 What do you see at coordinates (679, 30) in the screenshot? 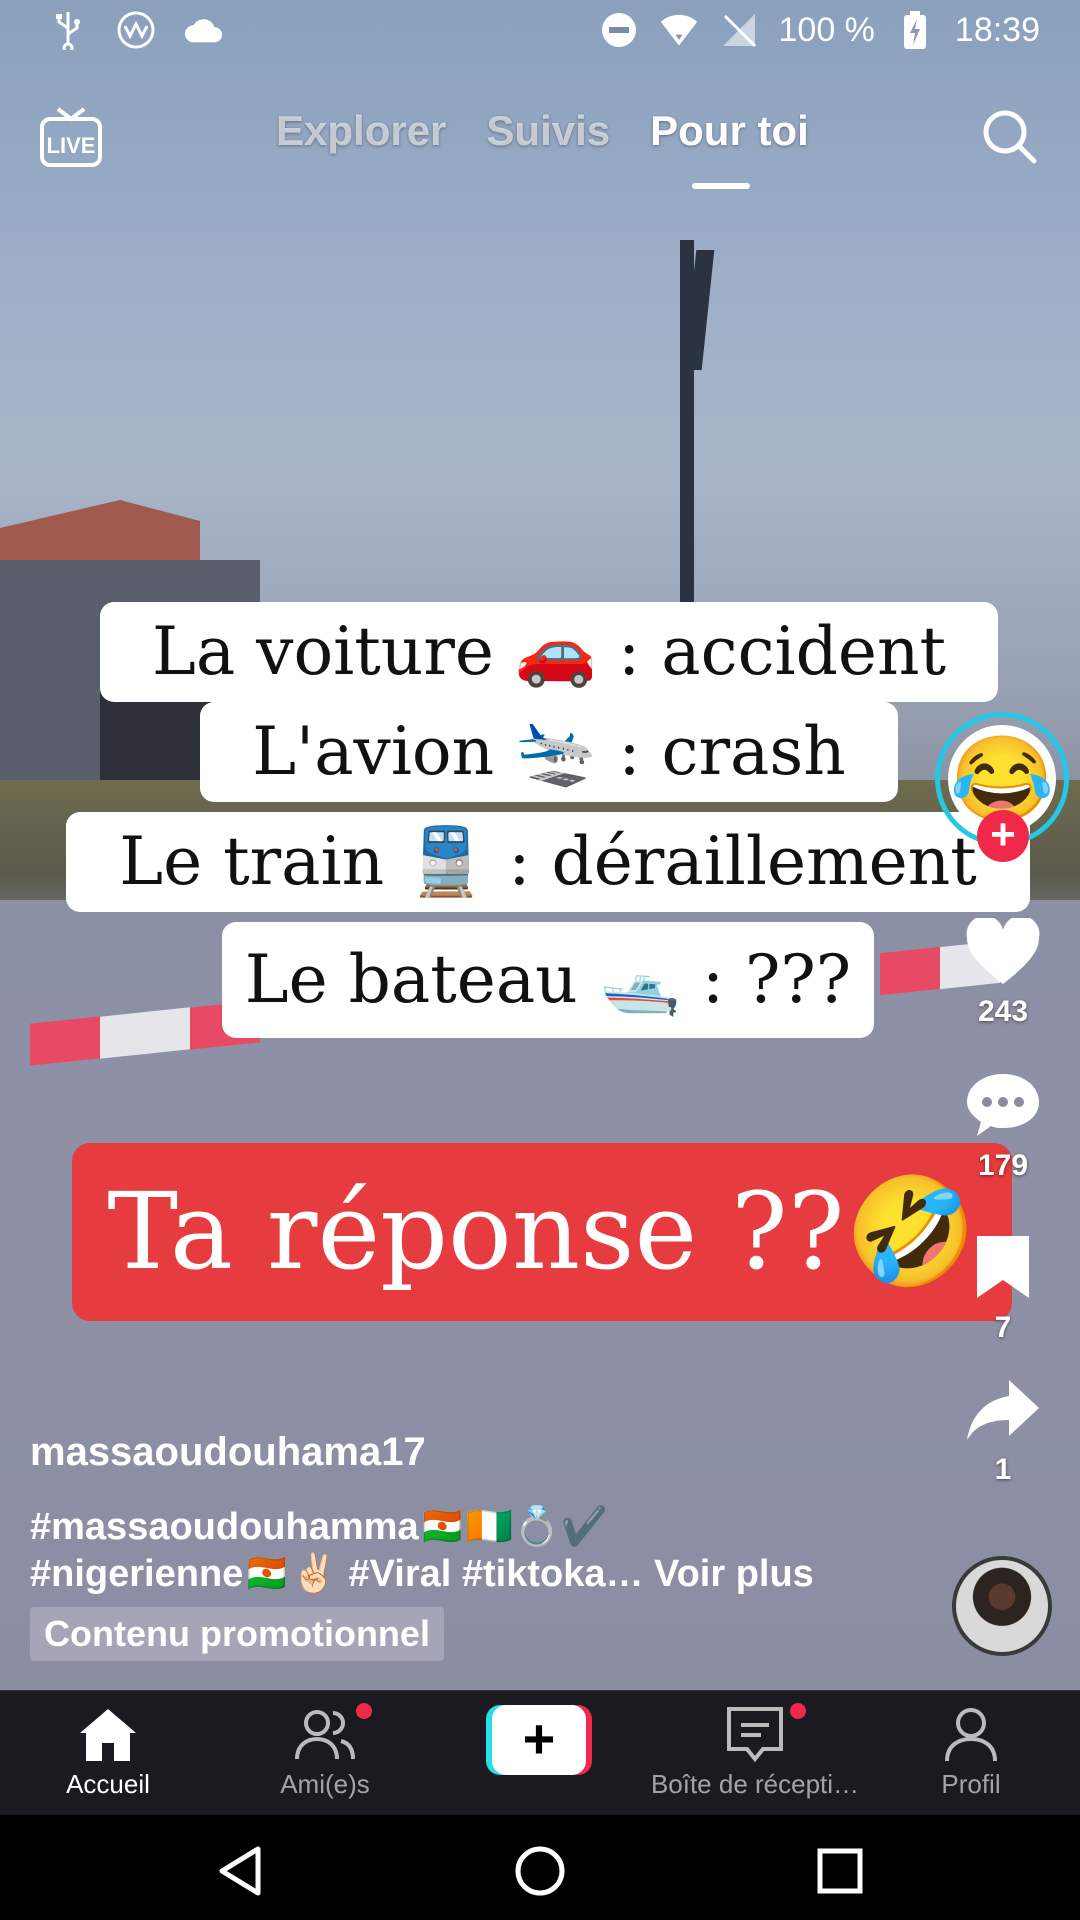
I see `wifi-icon` at bounding box center [679, 30].